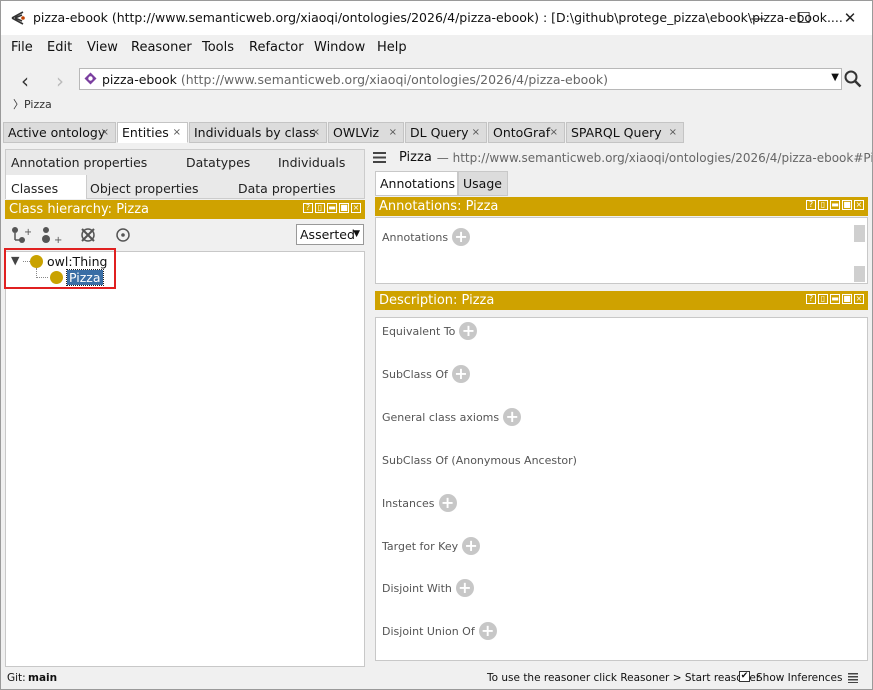 This screenshot has height=690, width=873. What do you see at coordinates (311, 162) in the screenshot?
I see `subtab-individuals: Individuals` at bounding box center [311, 162].